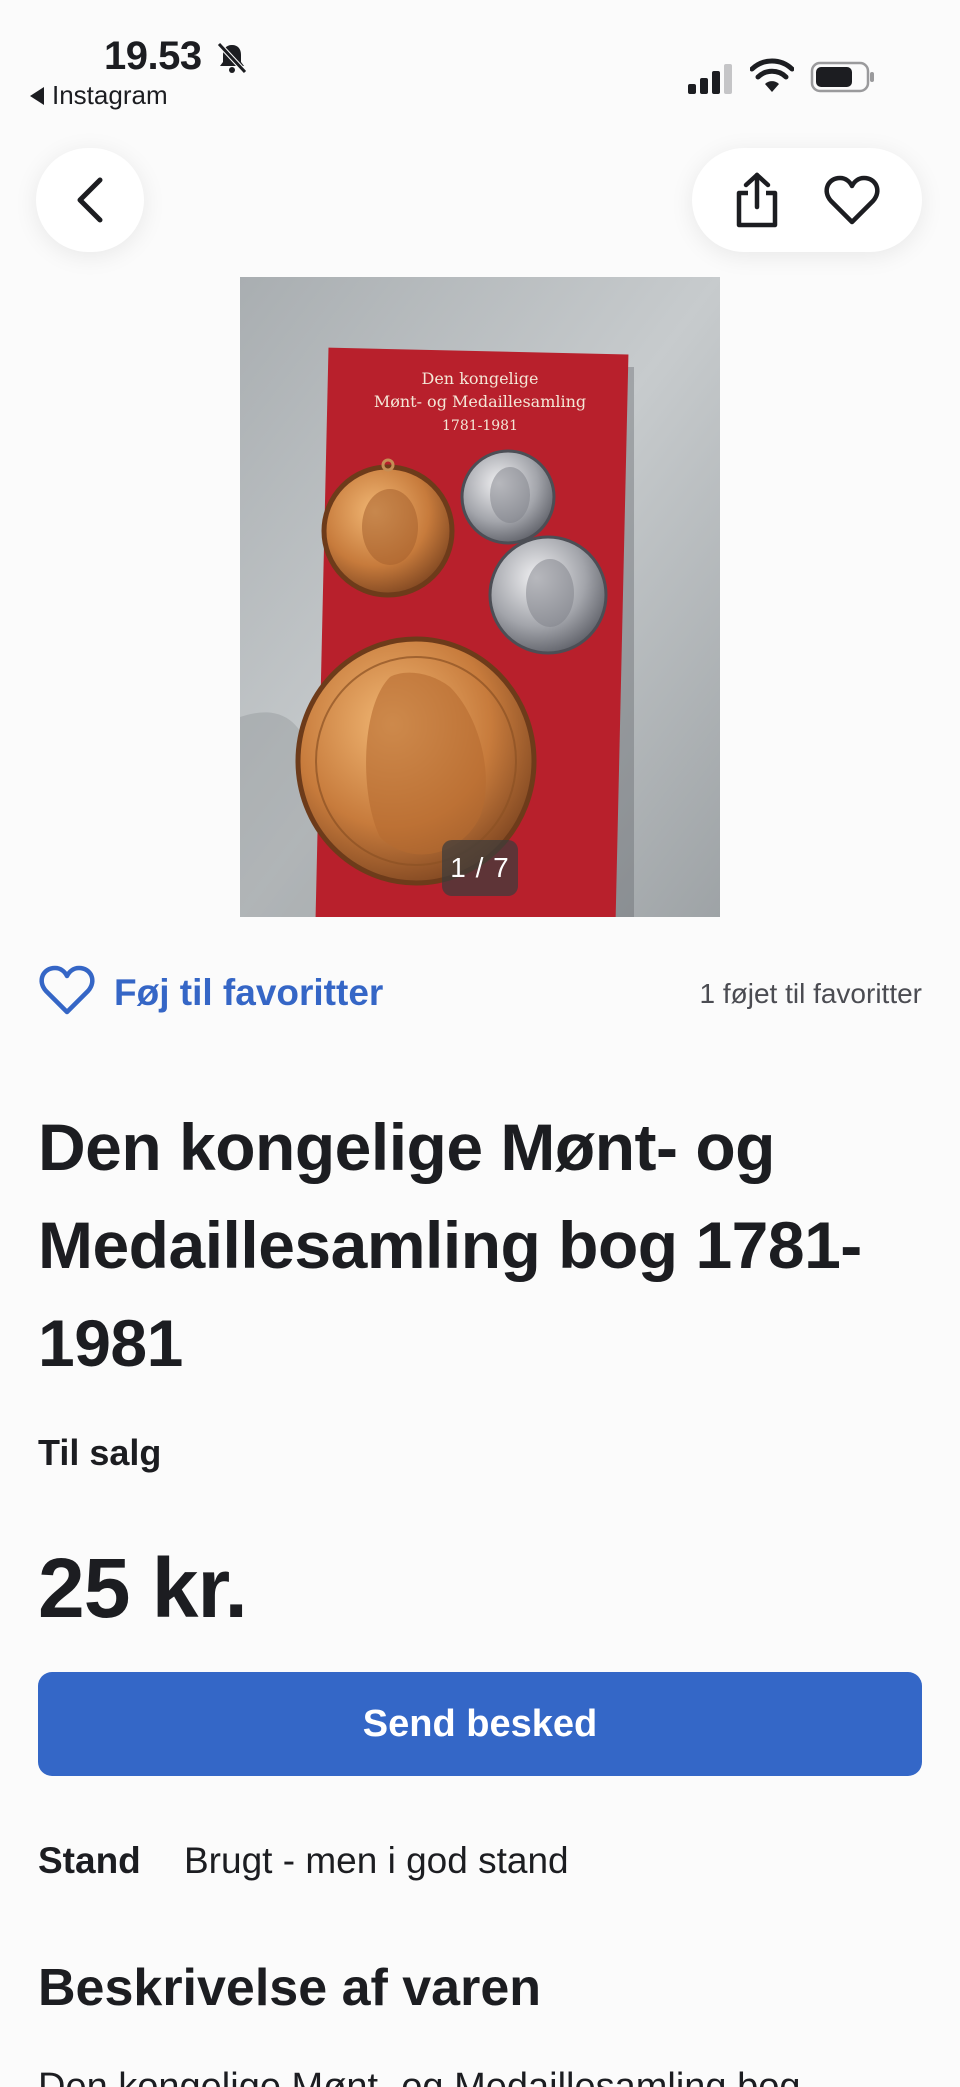 The width and height of the screenshot is (960, 2087). What do you see at coordinates (143, 1588) in the screenshot?
I see `listing-price: 25 kr.` at bounding box center [143, 1588].